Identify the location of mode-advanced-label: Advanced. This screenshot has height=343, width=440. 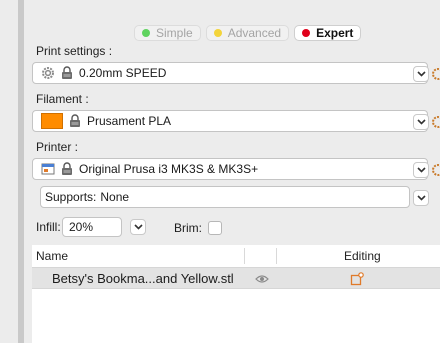
(254, 33).